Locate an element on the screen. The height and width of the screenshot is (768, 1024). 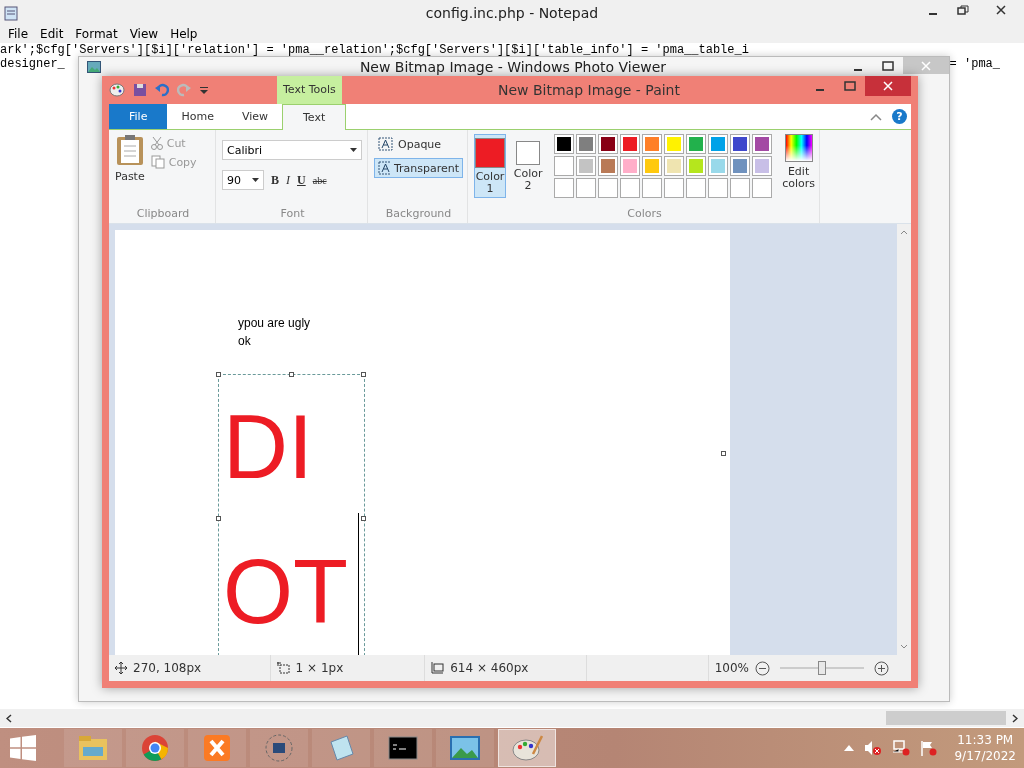
font-family-dropdown: Calibri is located at coordinates (292, 150).